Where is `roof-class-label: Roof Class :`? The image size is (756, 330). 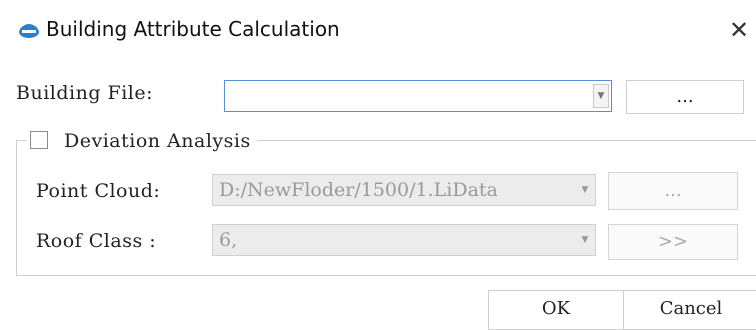
roof-class-label: Roof Class : is located at coordinates (96, 241).